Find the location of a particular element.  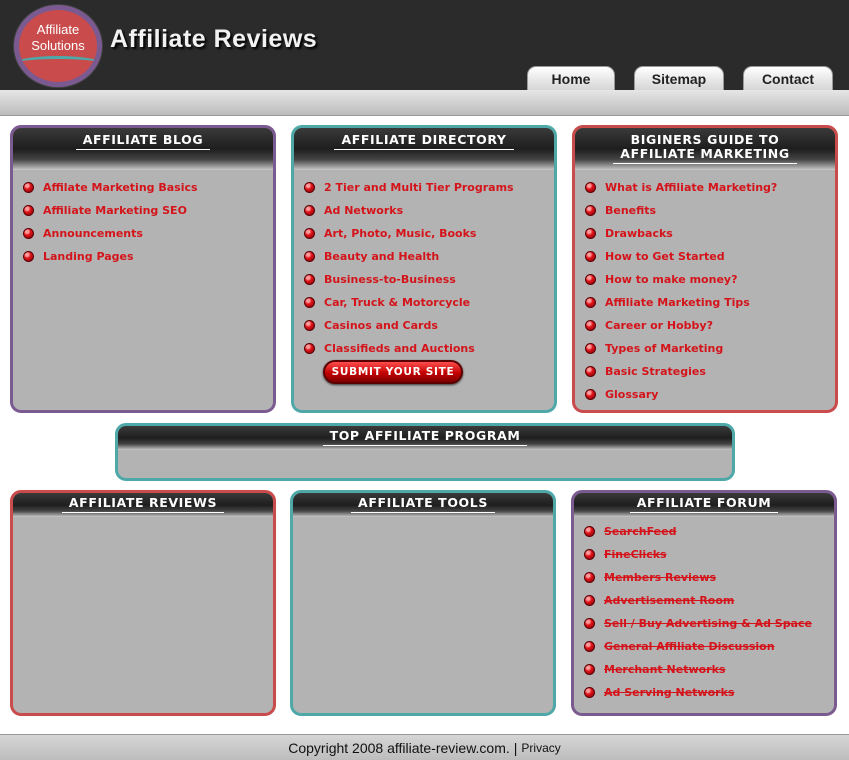

list-item: Art, Photo, Music, Books is located at coordinates (429, 233).